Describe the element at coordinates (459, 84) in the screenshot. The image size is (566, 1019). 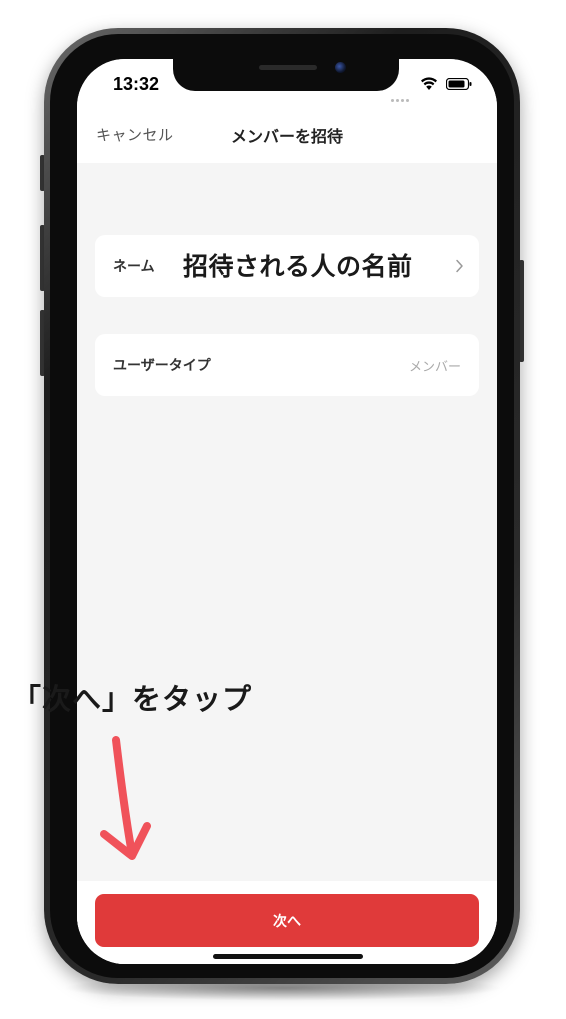
I see `battery-icon` at that location.